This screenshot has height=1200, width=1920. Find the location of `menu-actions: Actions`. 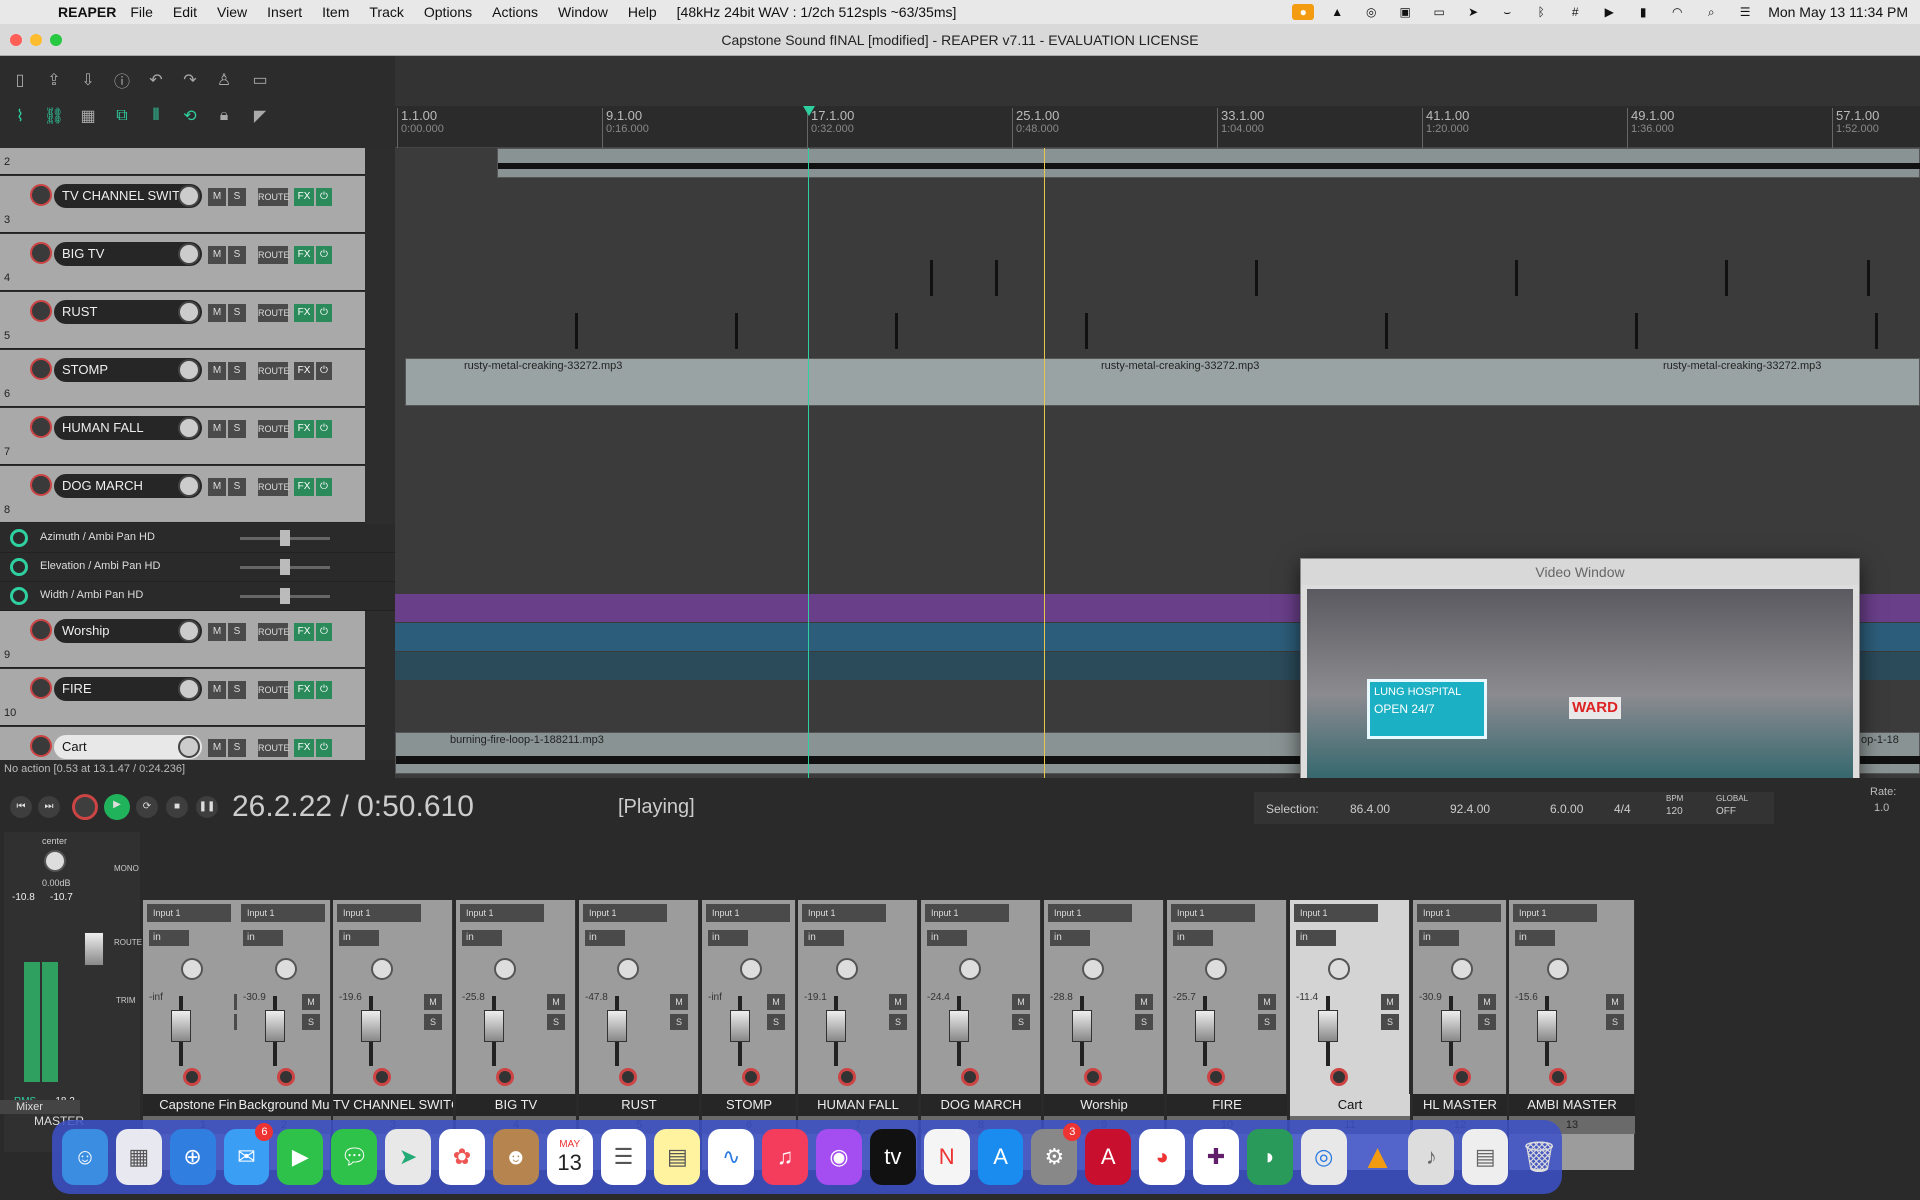

menu-actions: Actions is located at coordinates (515, 12).